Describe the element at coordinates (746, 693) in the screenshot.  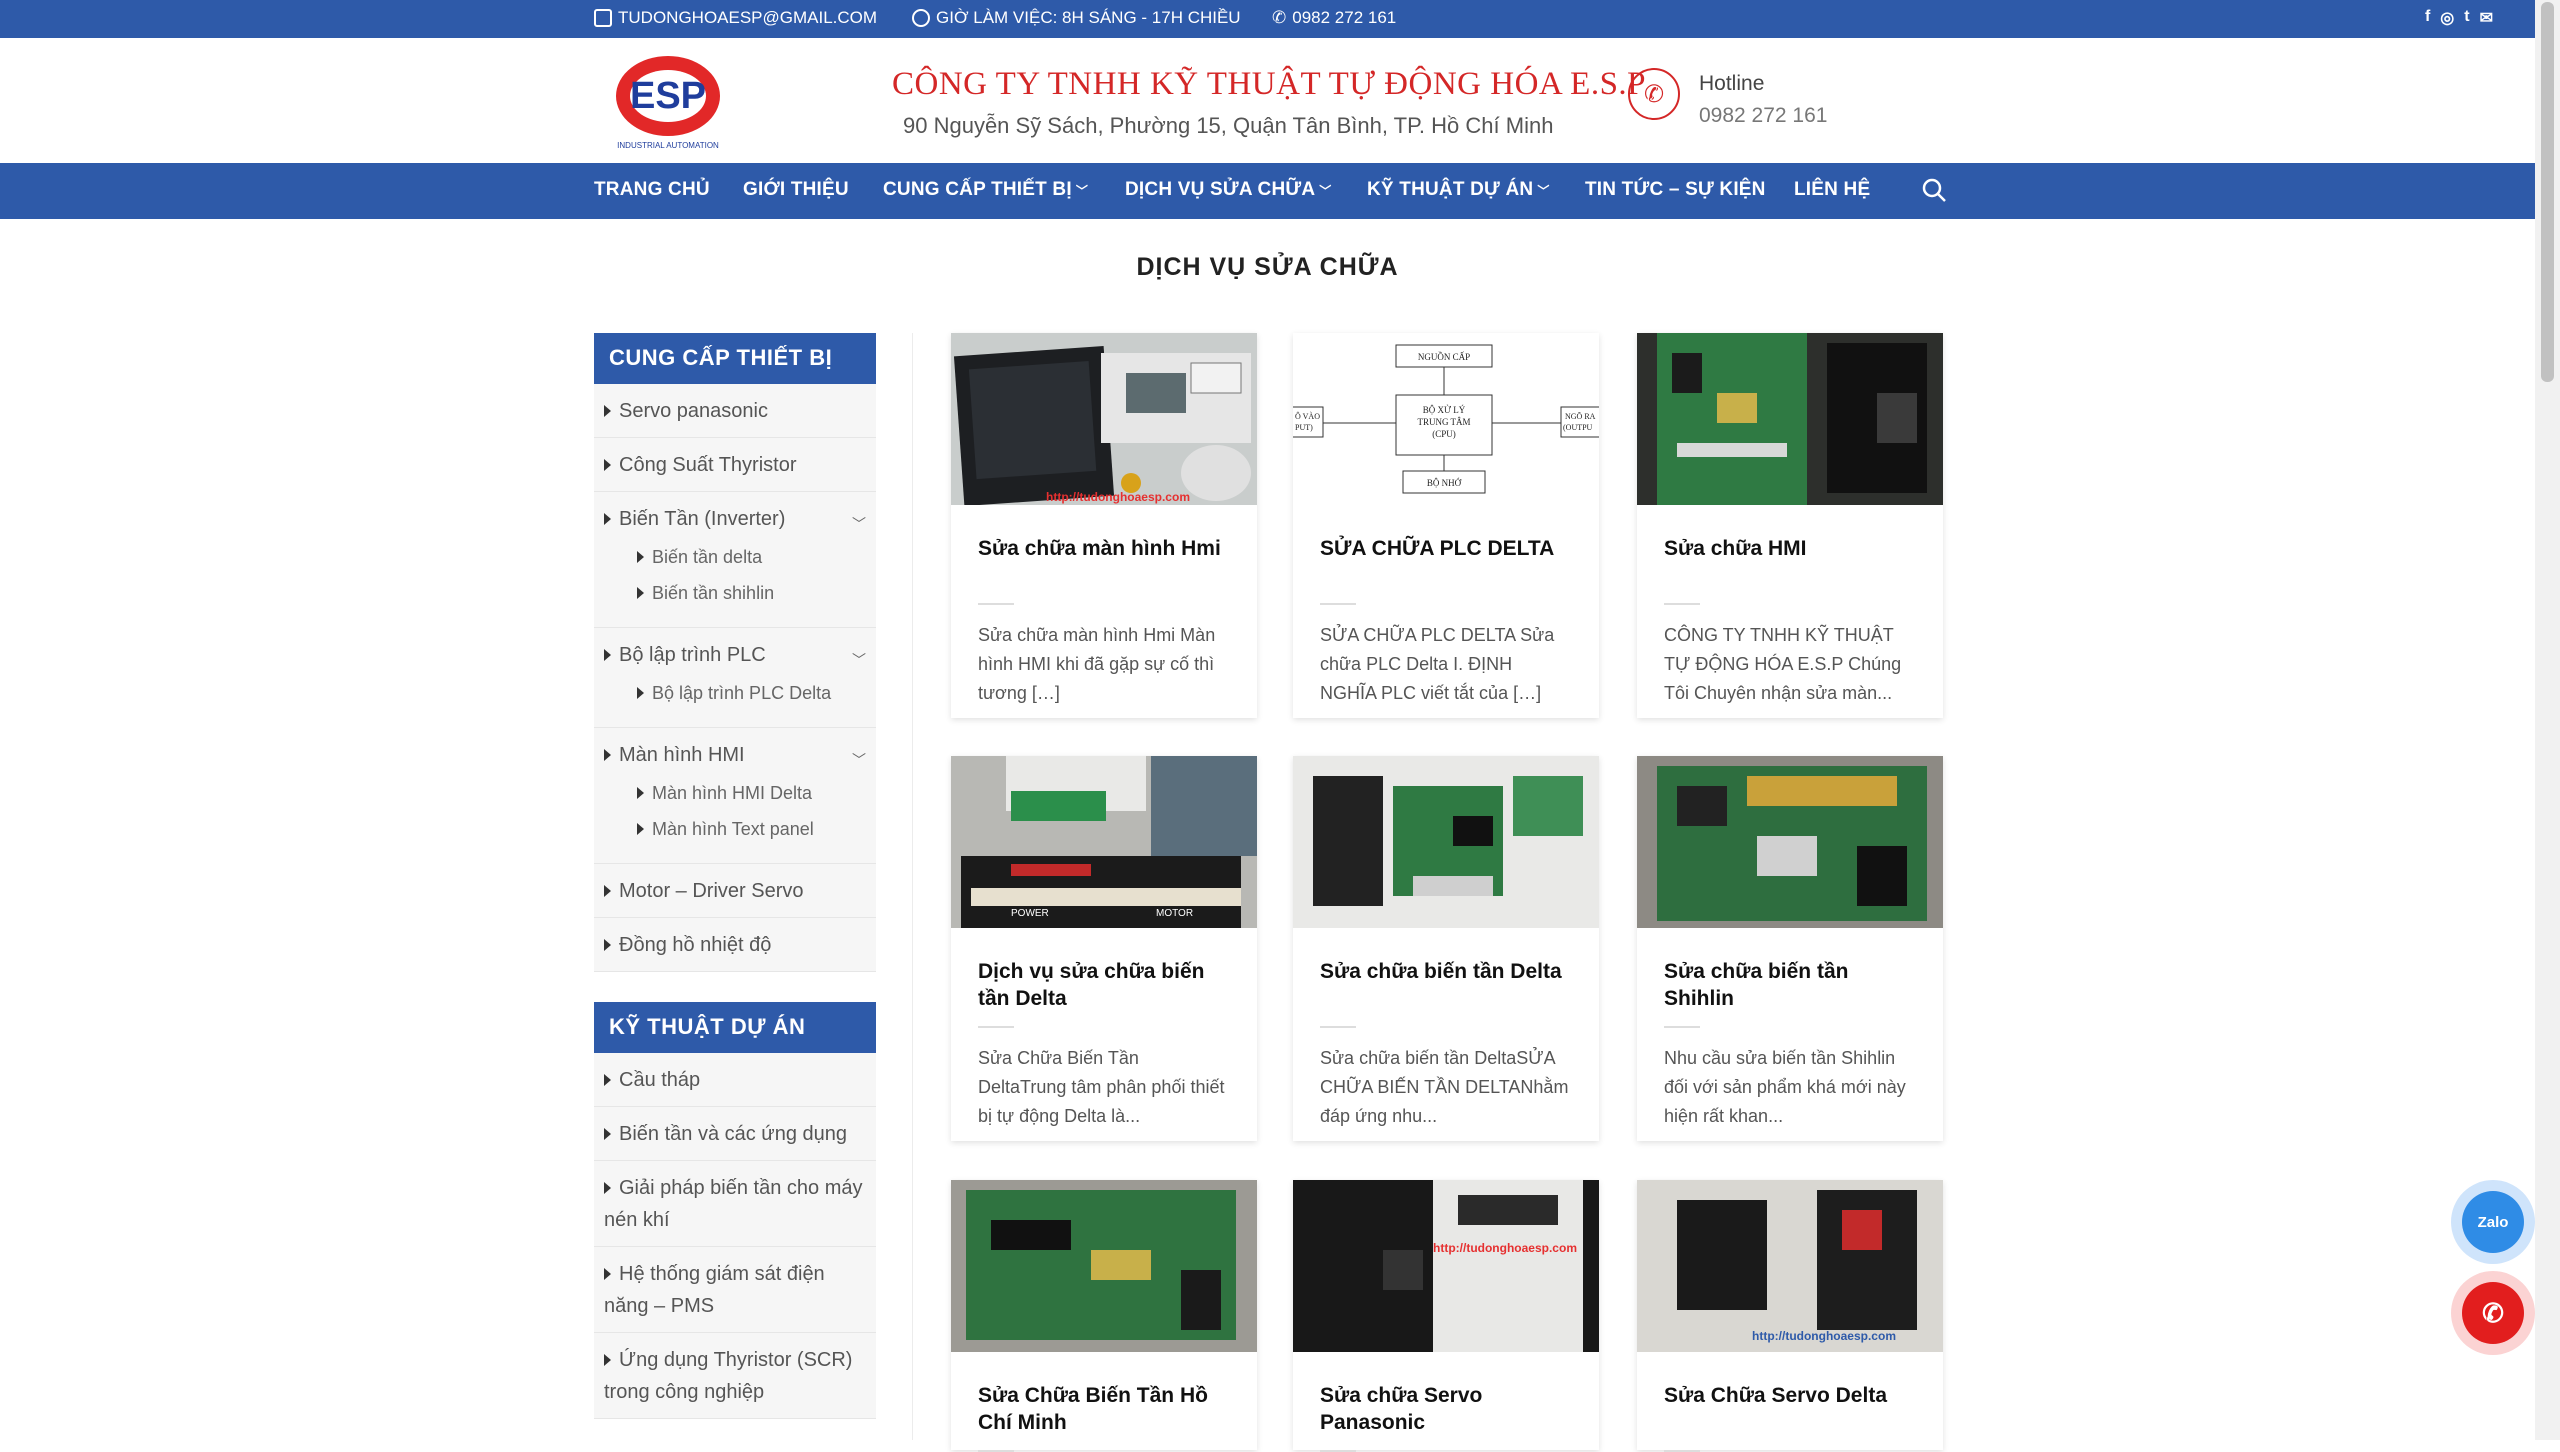
I see `sidebar-subitem: Bộ lập trình PLC Delta` at that location.